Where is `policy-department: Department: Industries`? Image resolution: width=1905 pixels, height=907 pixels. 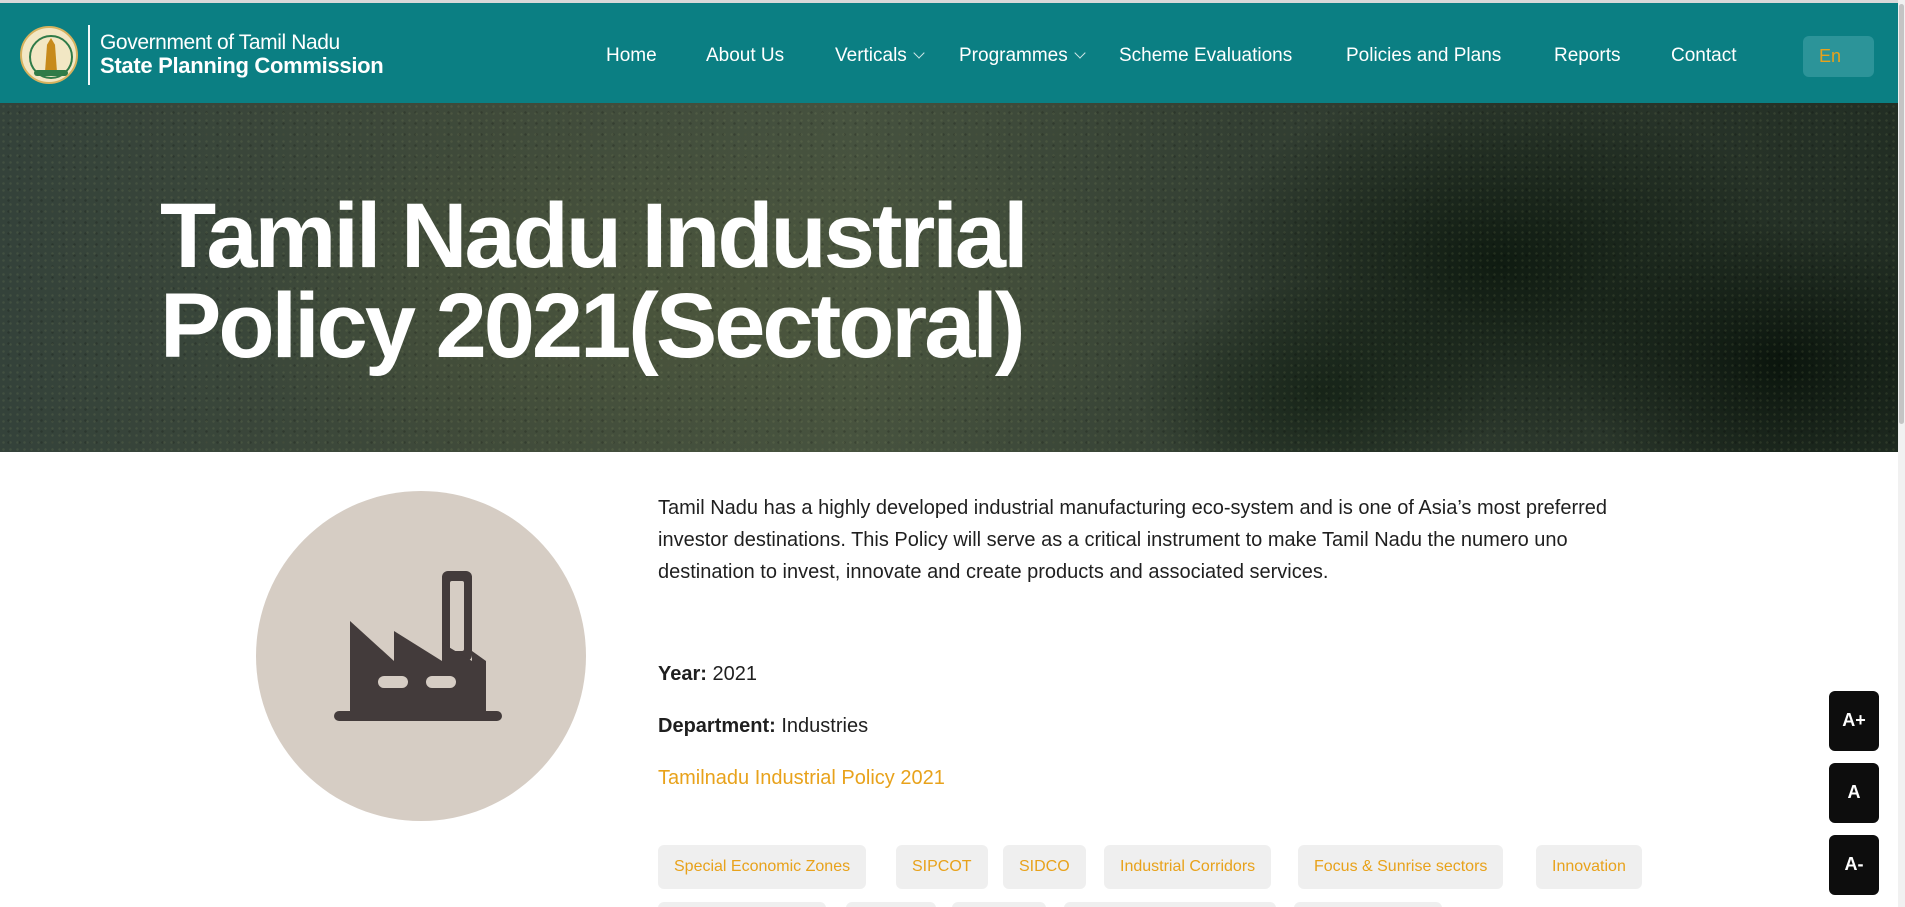
policy-department: Department: Industries is located at coordinates (763, 726).